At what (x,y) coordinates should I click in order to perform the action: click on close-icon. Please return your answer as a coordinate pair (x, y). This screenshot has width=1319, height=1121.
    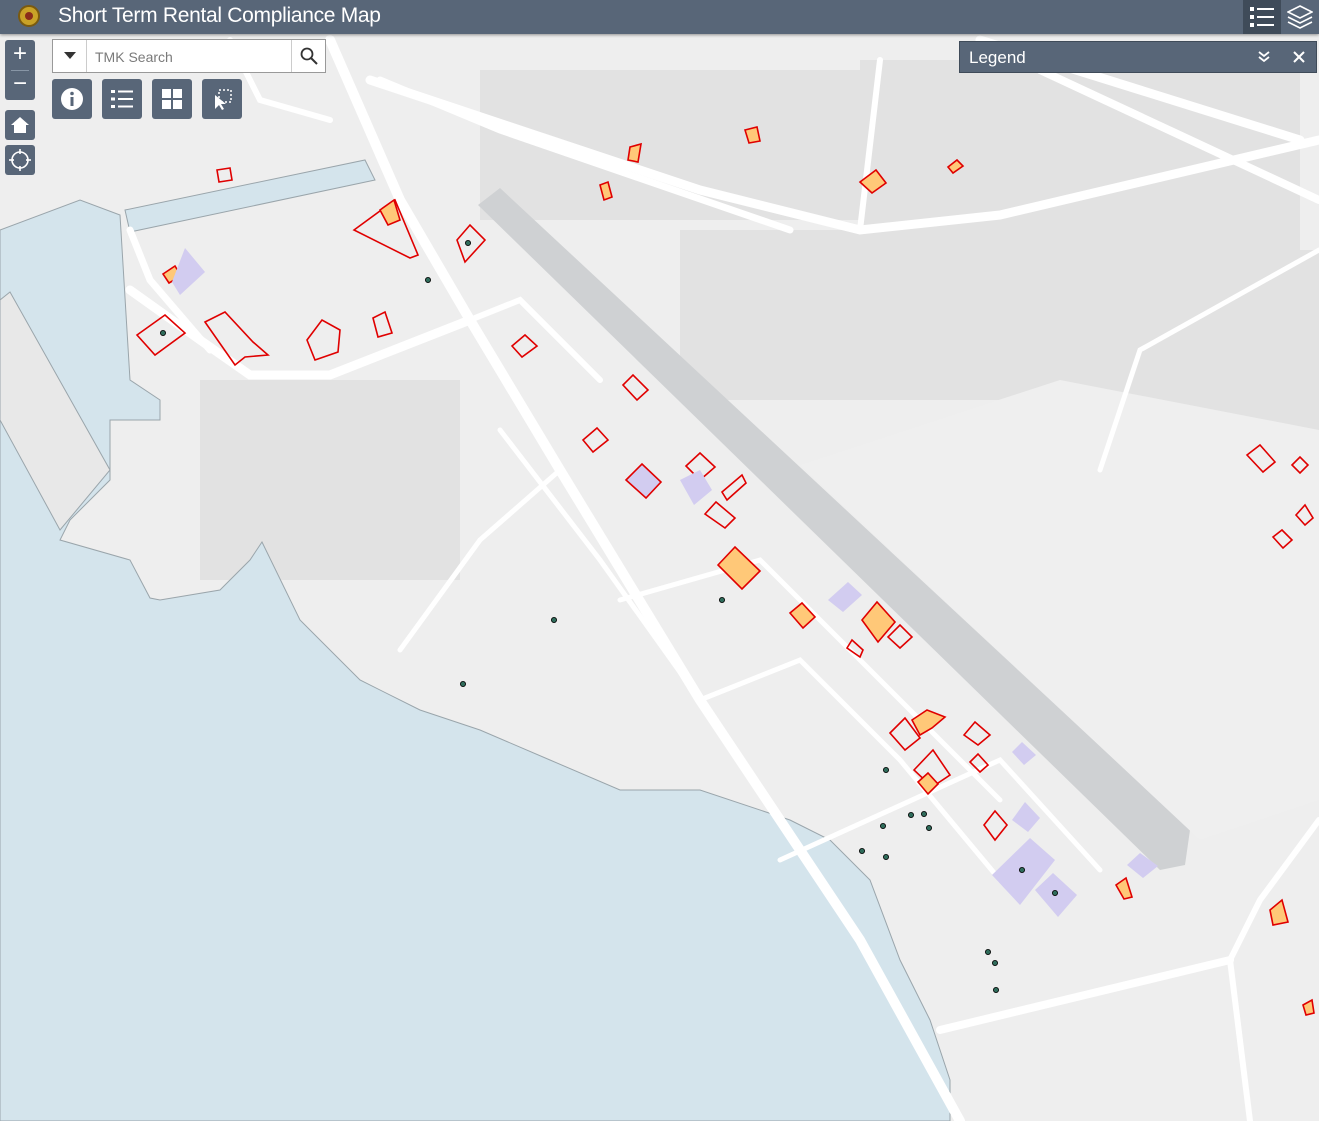
    Looking at the image, I should click on (1299, 57).